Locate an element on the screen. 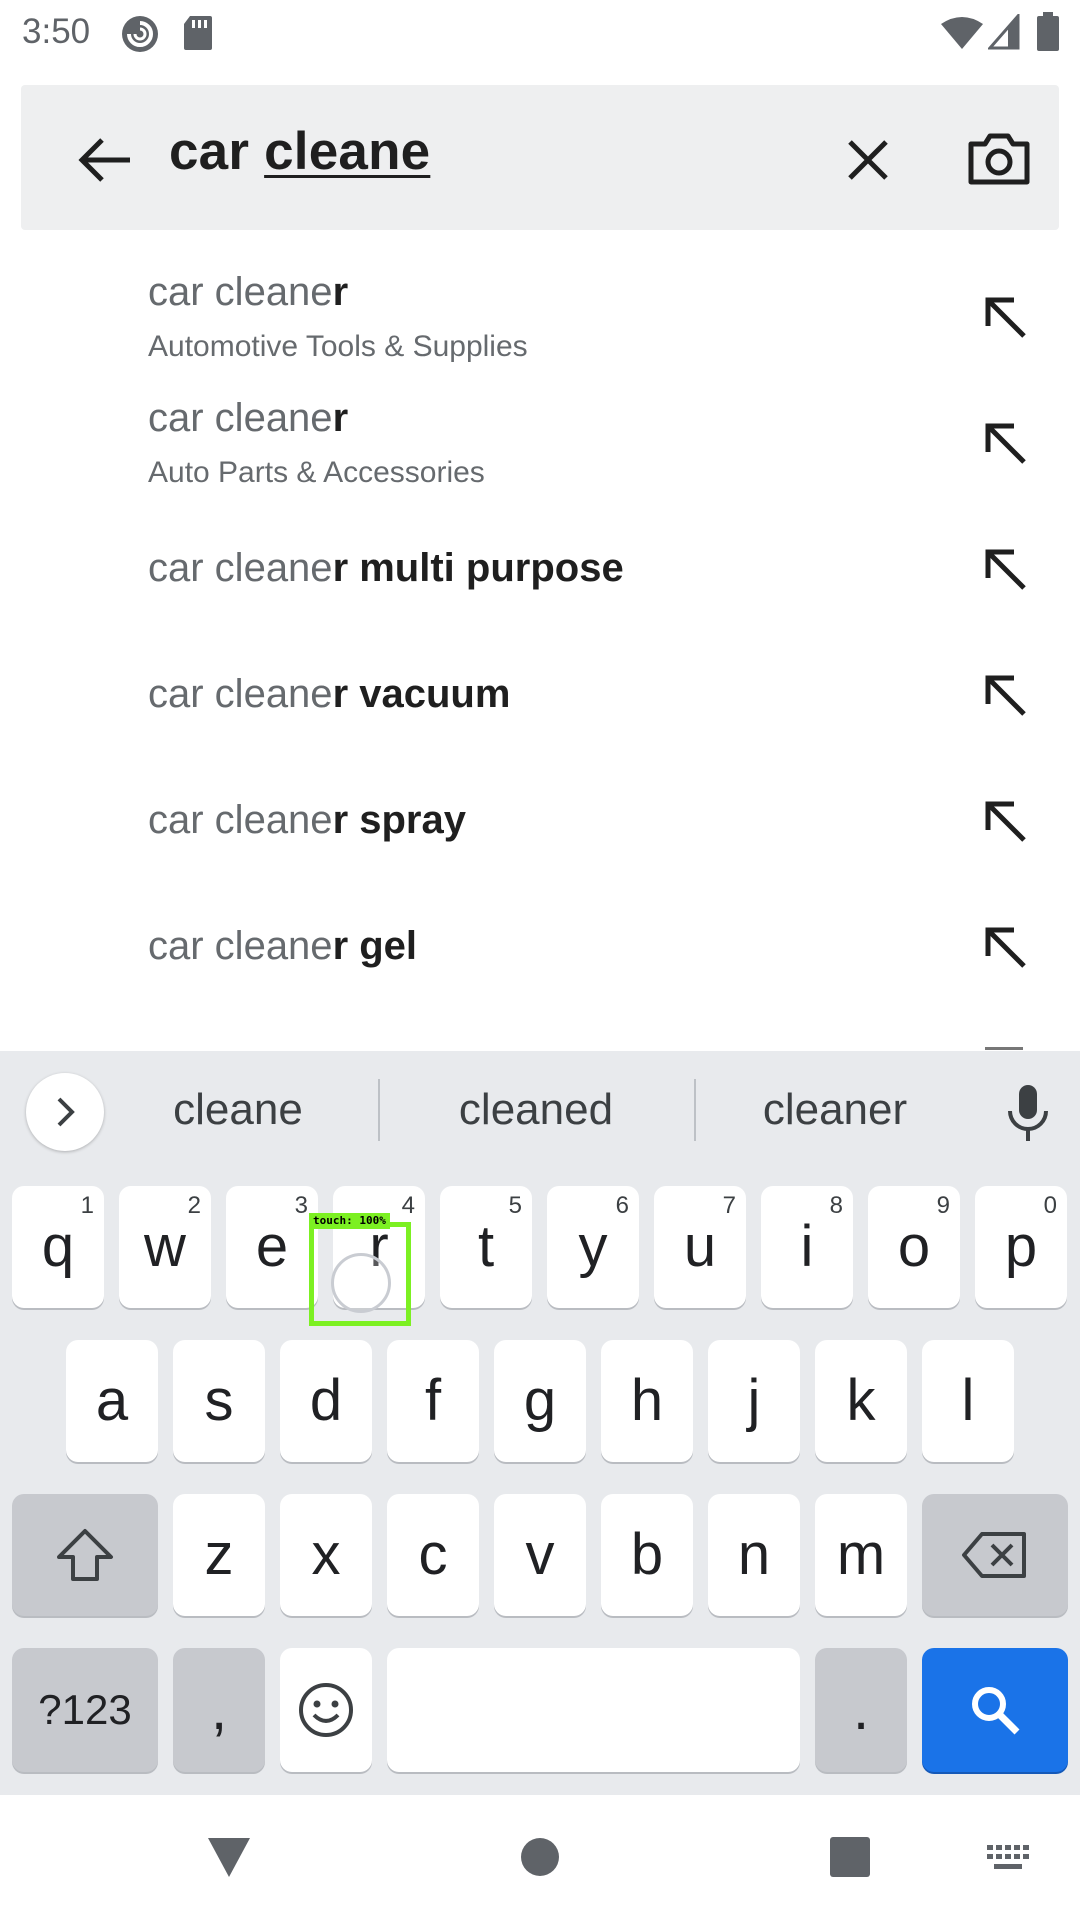  cell-signal-icon is located at coordinates (1004, 32).